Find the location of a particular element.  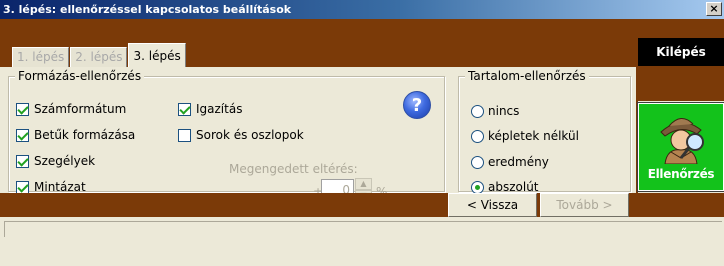

detective-icon is located at coordinates (682, 141).